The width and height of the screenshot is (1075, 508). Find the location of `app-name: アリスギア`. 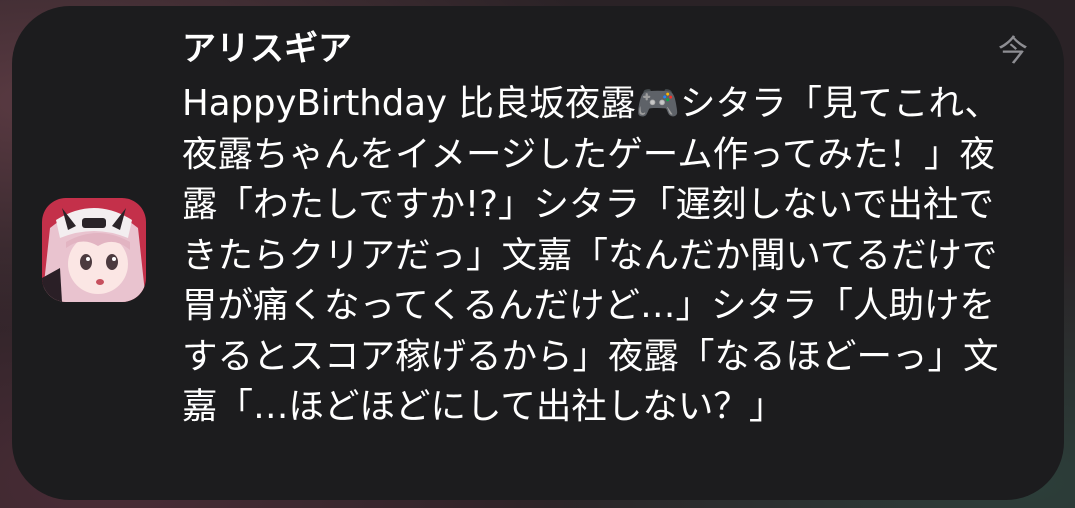

app-name: アリスギア is located at coordinates (267, 49).